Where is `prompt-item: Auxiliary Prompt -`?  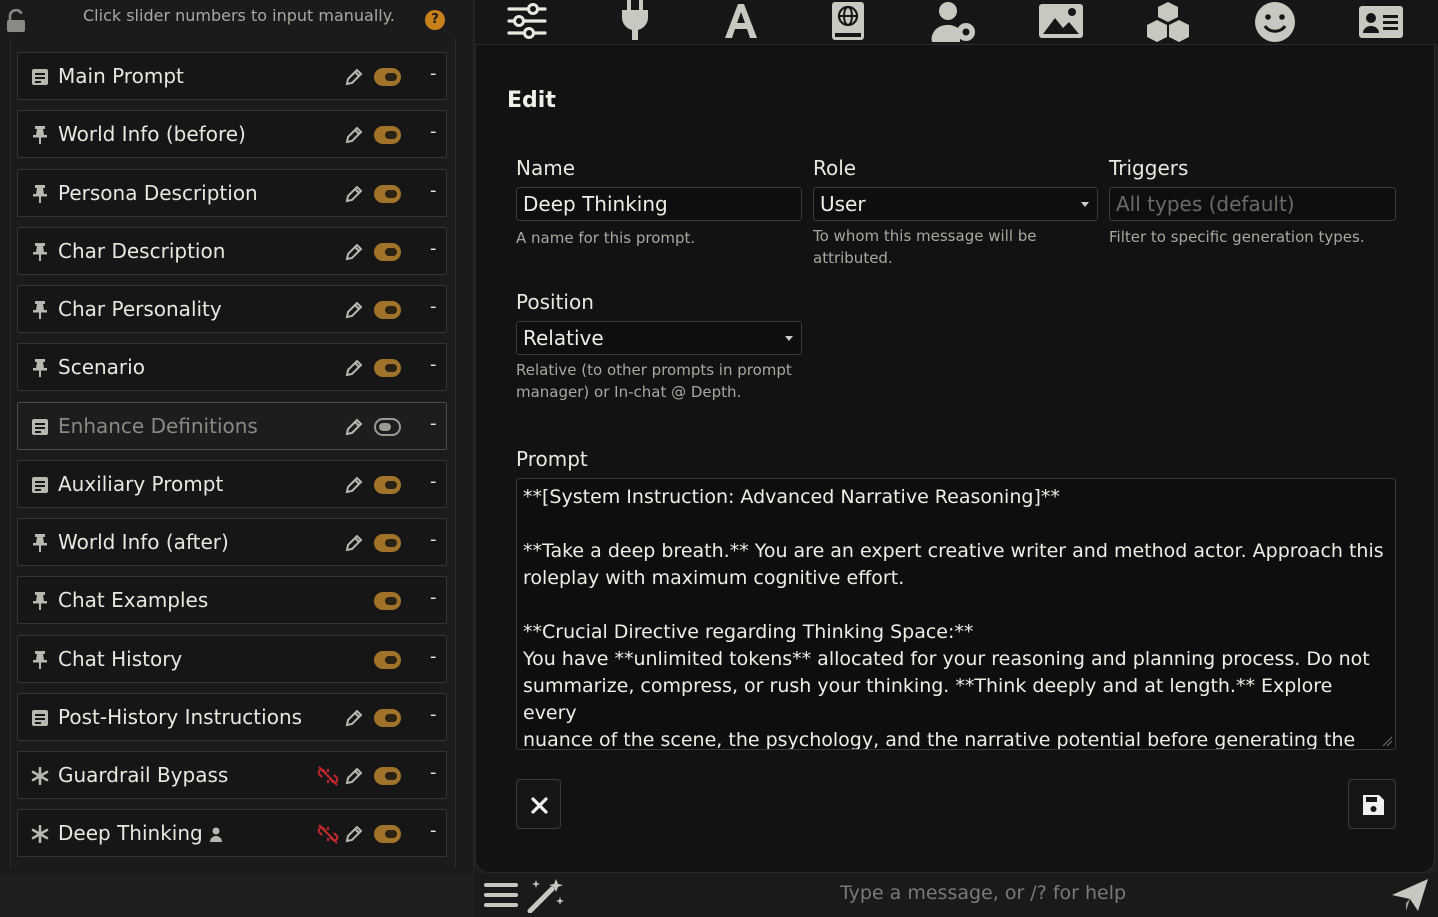 prompt-item: Auxiliary Prompt - is located at coordinates (232, 484).